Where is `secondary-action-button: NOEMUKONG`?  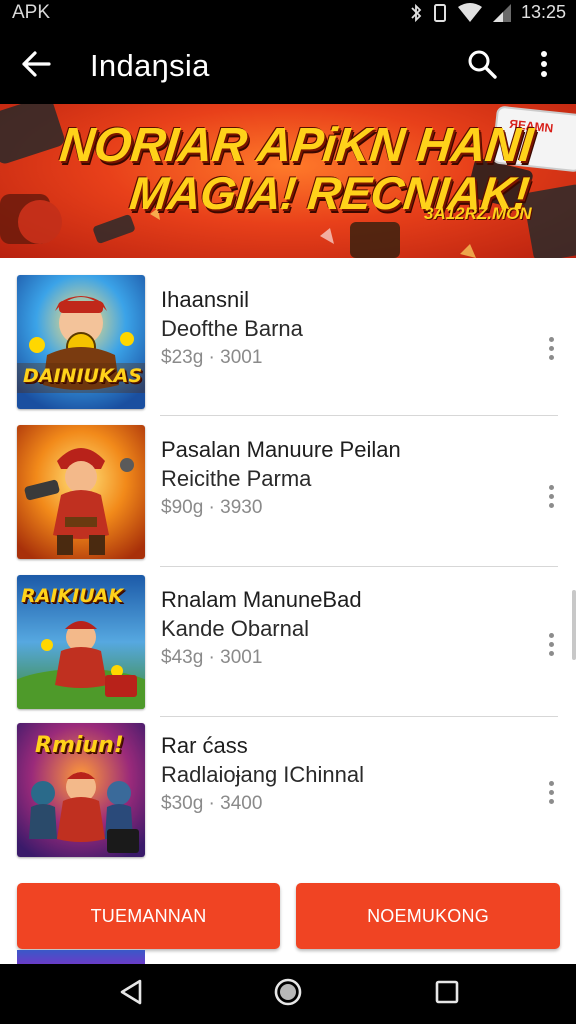 secondary-action-button: NOEMUKONG is located at coordinates (428, 916).